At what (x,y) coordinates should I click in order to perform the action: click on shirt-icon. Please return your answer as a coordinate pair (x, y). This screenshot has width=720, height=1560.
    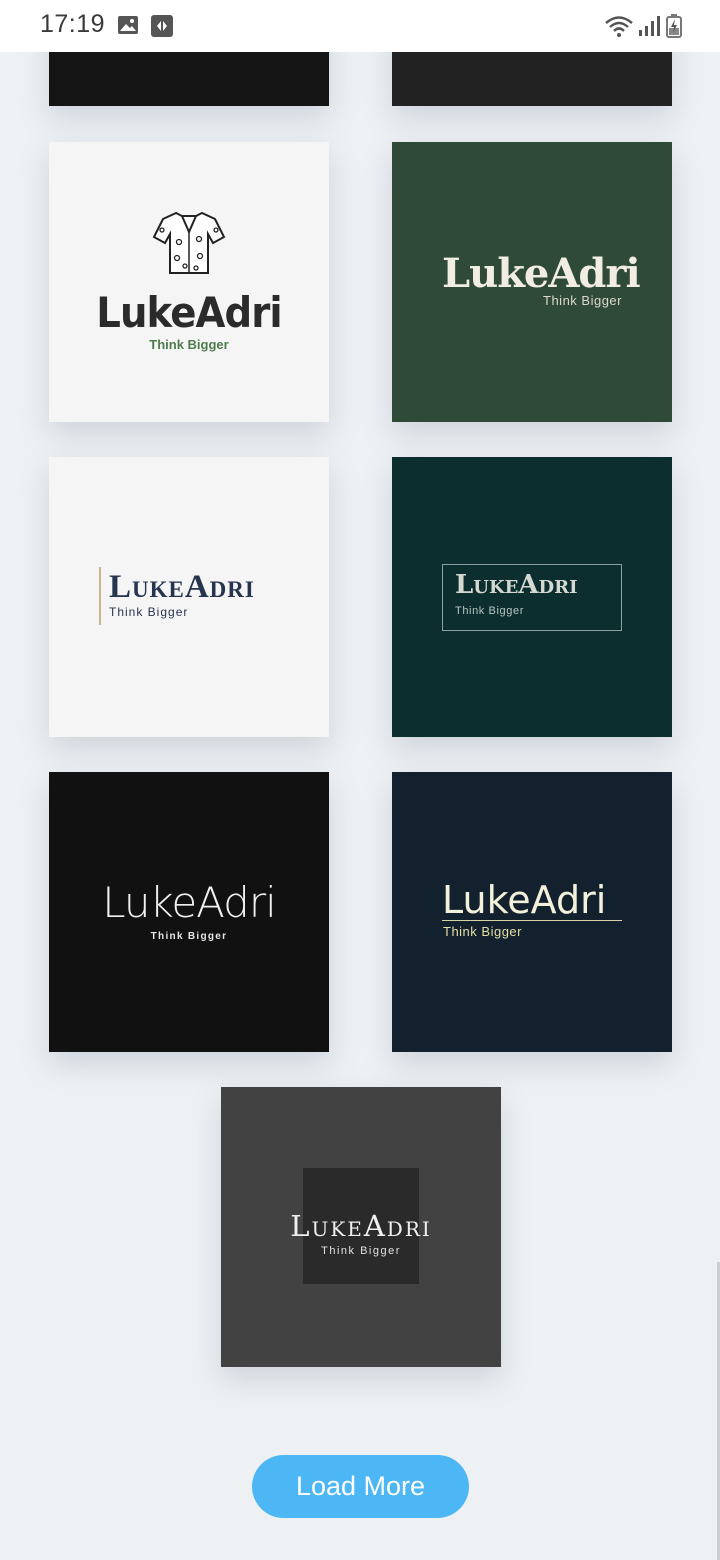
    Looking at the image, I should click on (189, 245).